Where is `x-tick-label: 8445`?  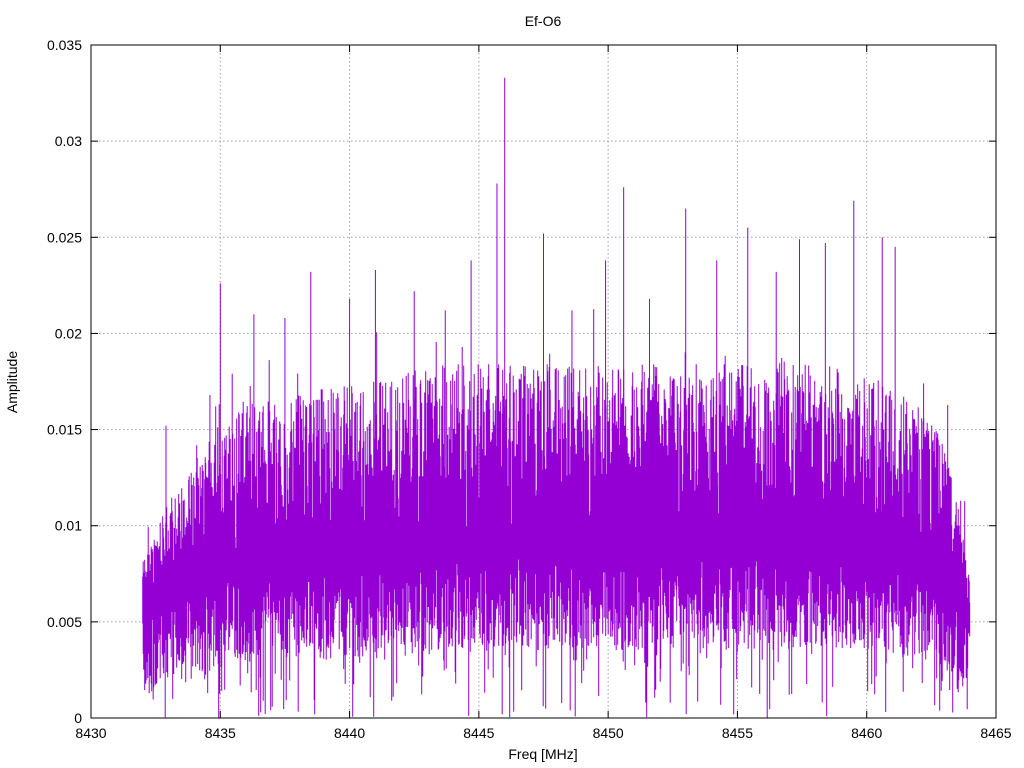 x-tick-label: 8445 is located at coordinates (478, 733).